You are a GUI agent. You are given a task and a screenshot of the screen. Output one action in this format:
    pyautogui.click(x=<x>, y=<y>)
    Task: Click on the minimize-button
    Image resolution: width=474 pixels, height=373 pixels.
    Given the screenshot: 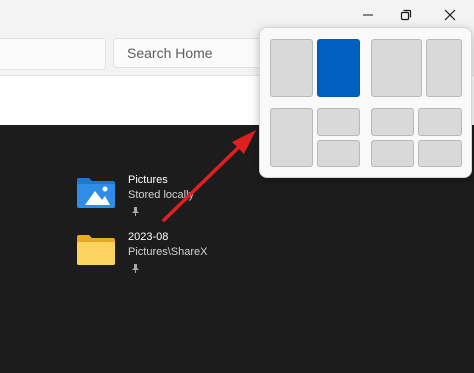 What is the action you would take?
    pyautogui.click(x=368, y=15)
    